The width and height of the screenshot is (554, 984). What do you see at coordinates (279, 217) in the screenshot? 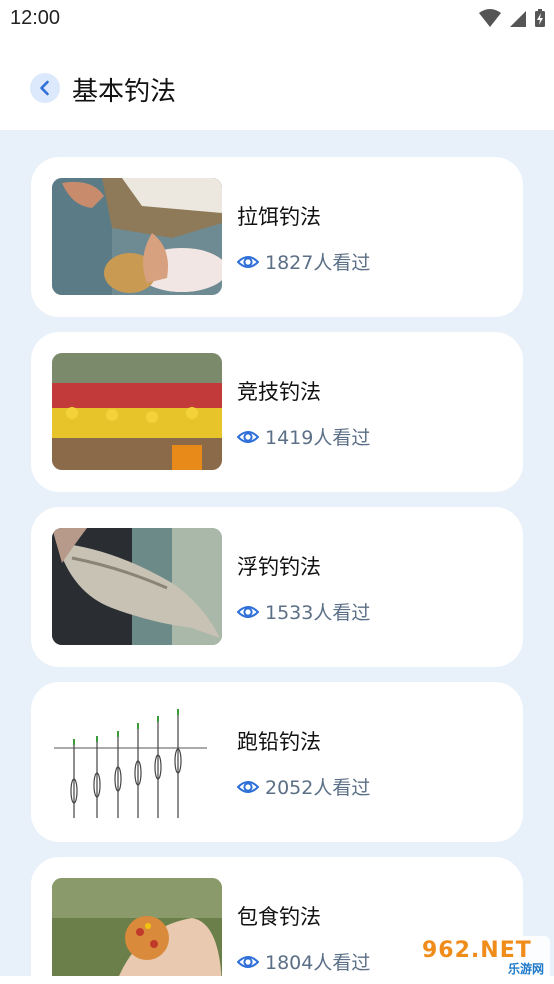
I see `item-title: 拉饵钓法` at bounding box center [279, 217].